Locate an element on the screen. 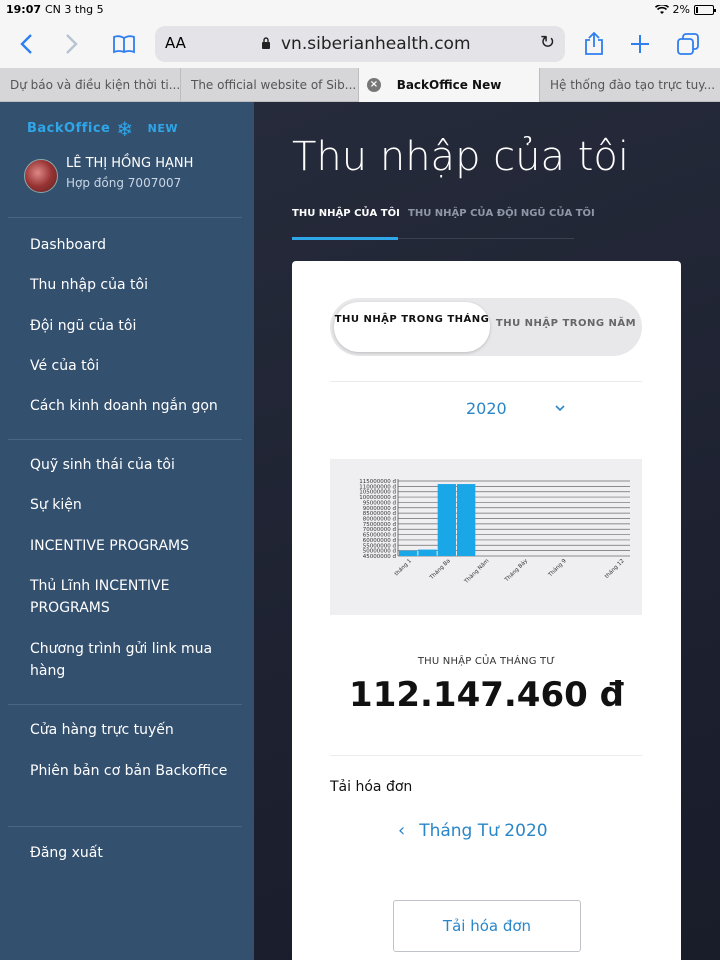 The image size is (720, 960). text-size-button: AA is located at coordinates (175, 43).